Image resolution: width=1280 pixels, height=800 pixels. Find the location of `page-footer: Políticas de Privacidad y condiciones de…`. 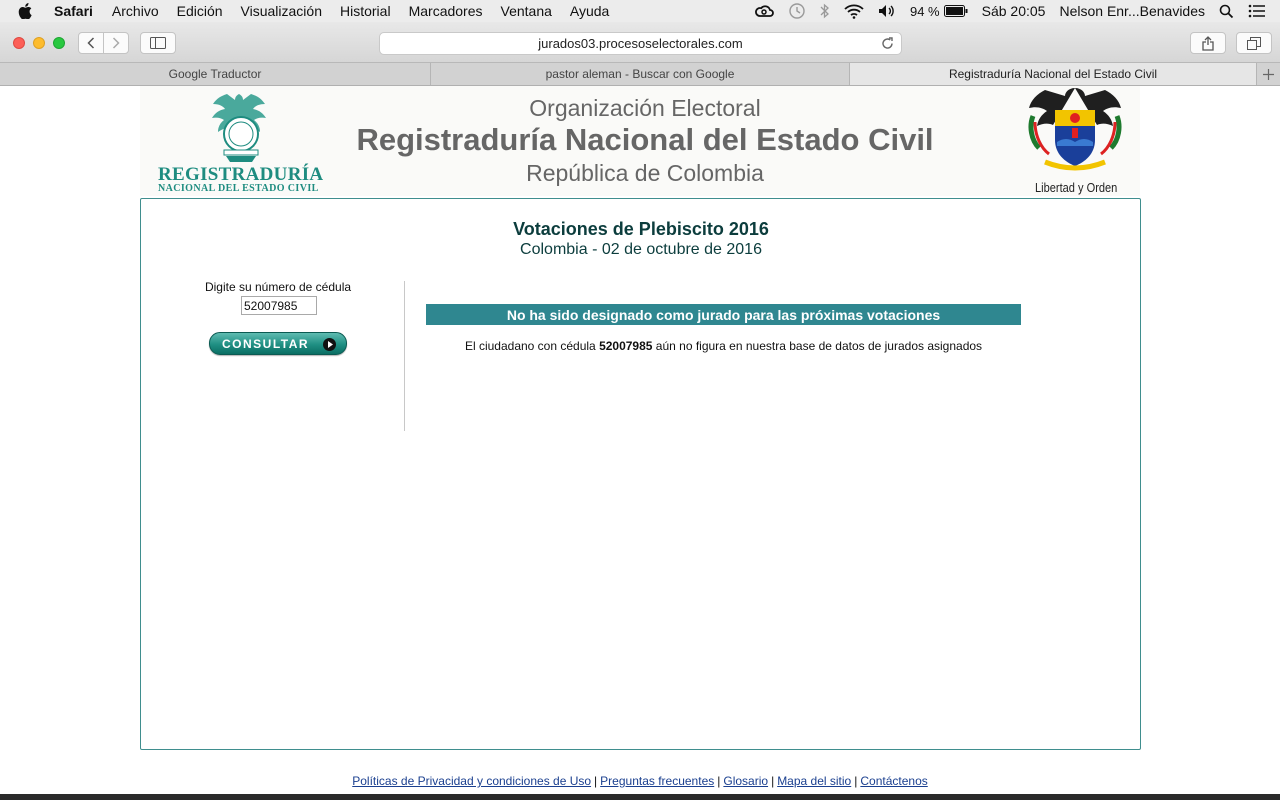

page-footer: Políticas de Privacidad y condiciones de… is located at coordinates (640, 781).